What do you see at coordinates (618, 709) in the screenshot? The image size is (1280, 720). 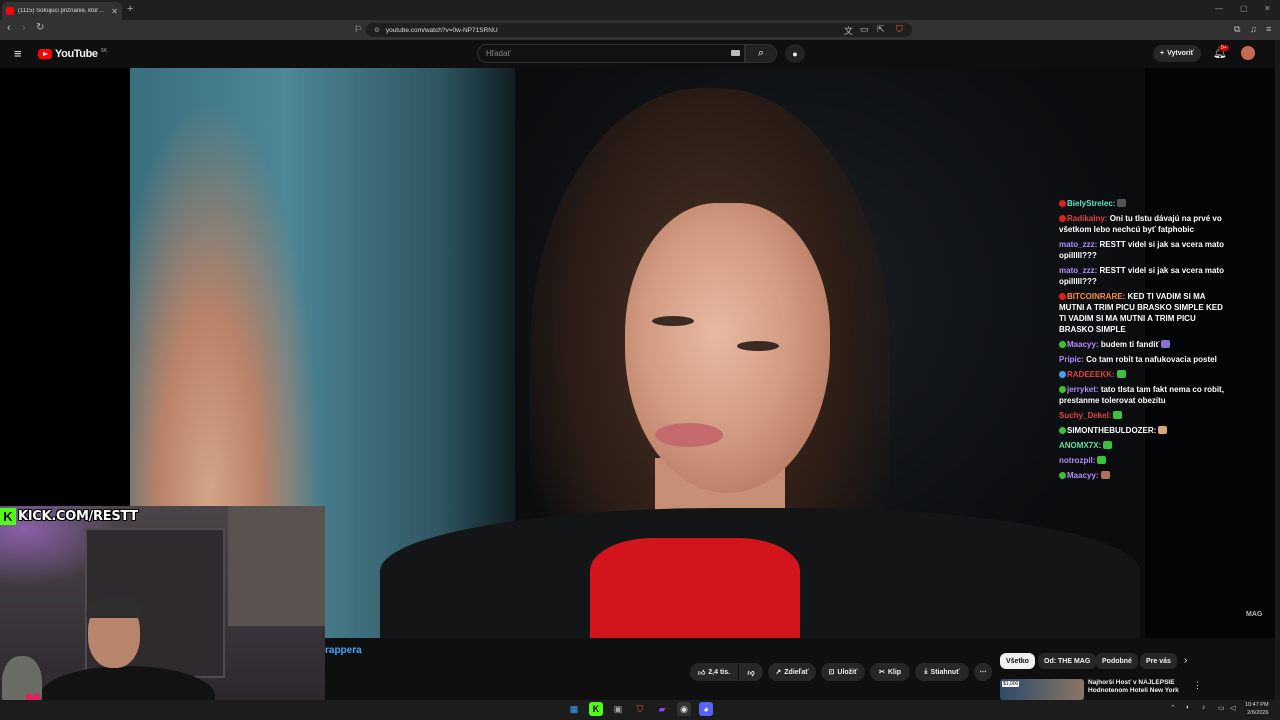 I see `app-icon-generic: ▣` at bounding box center [618, 709].